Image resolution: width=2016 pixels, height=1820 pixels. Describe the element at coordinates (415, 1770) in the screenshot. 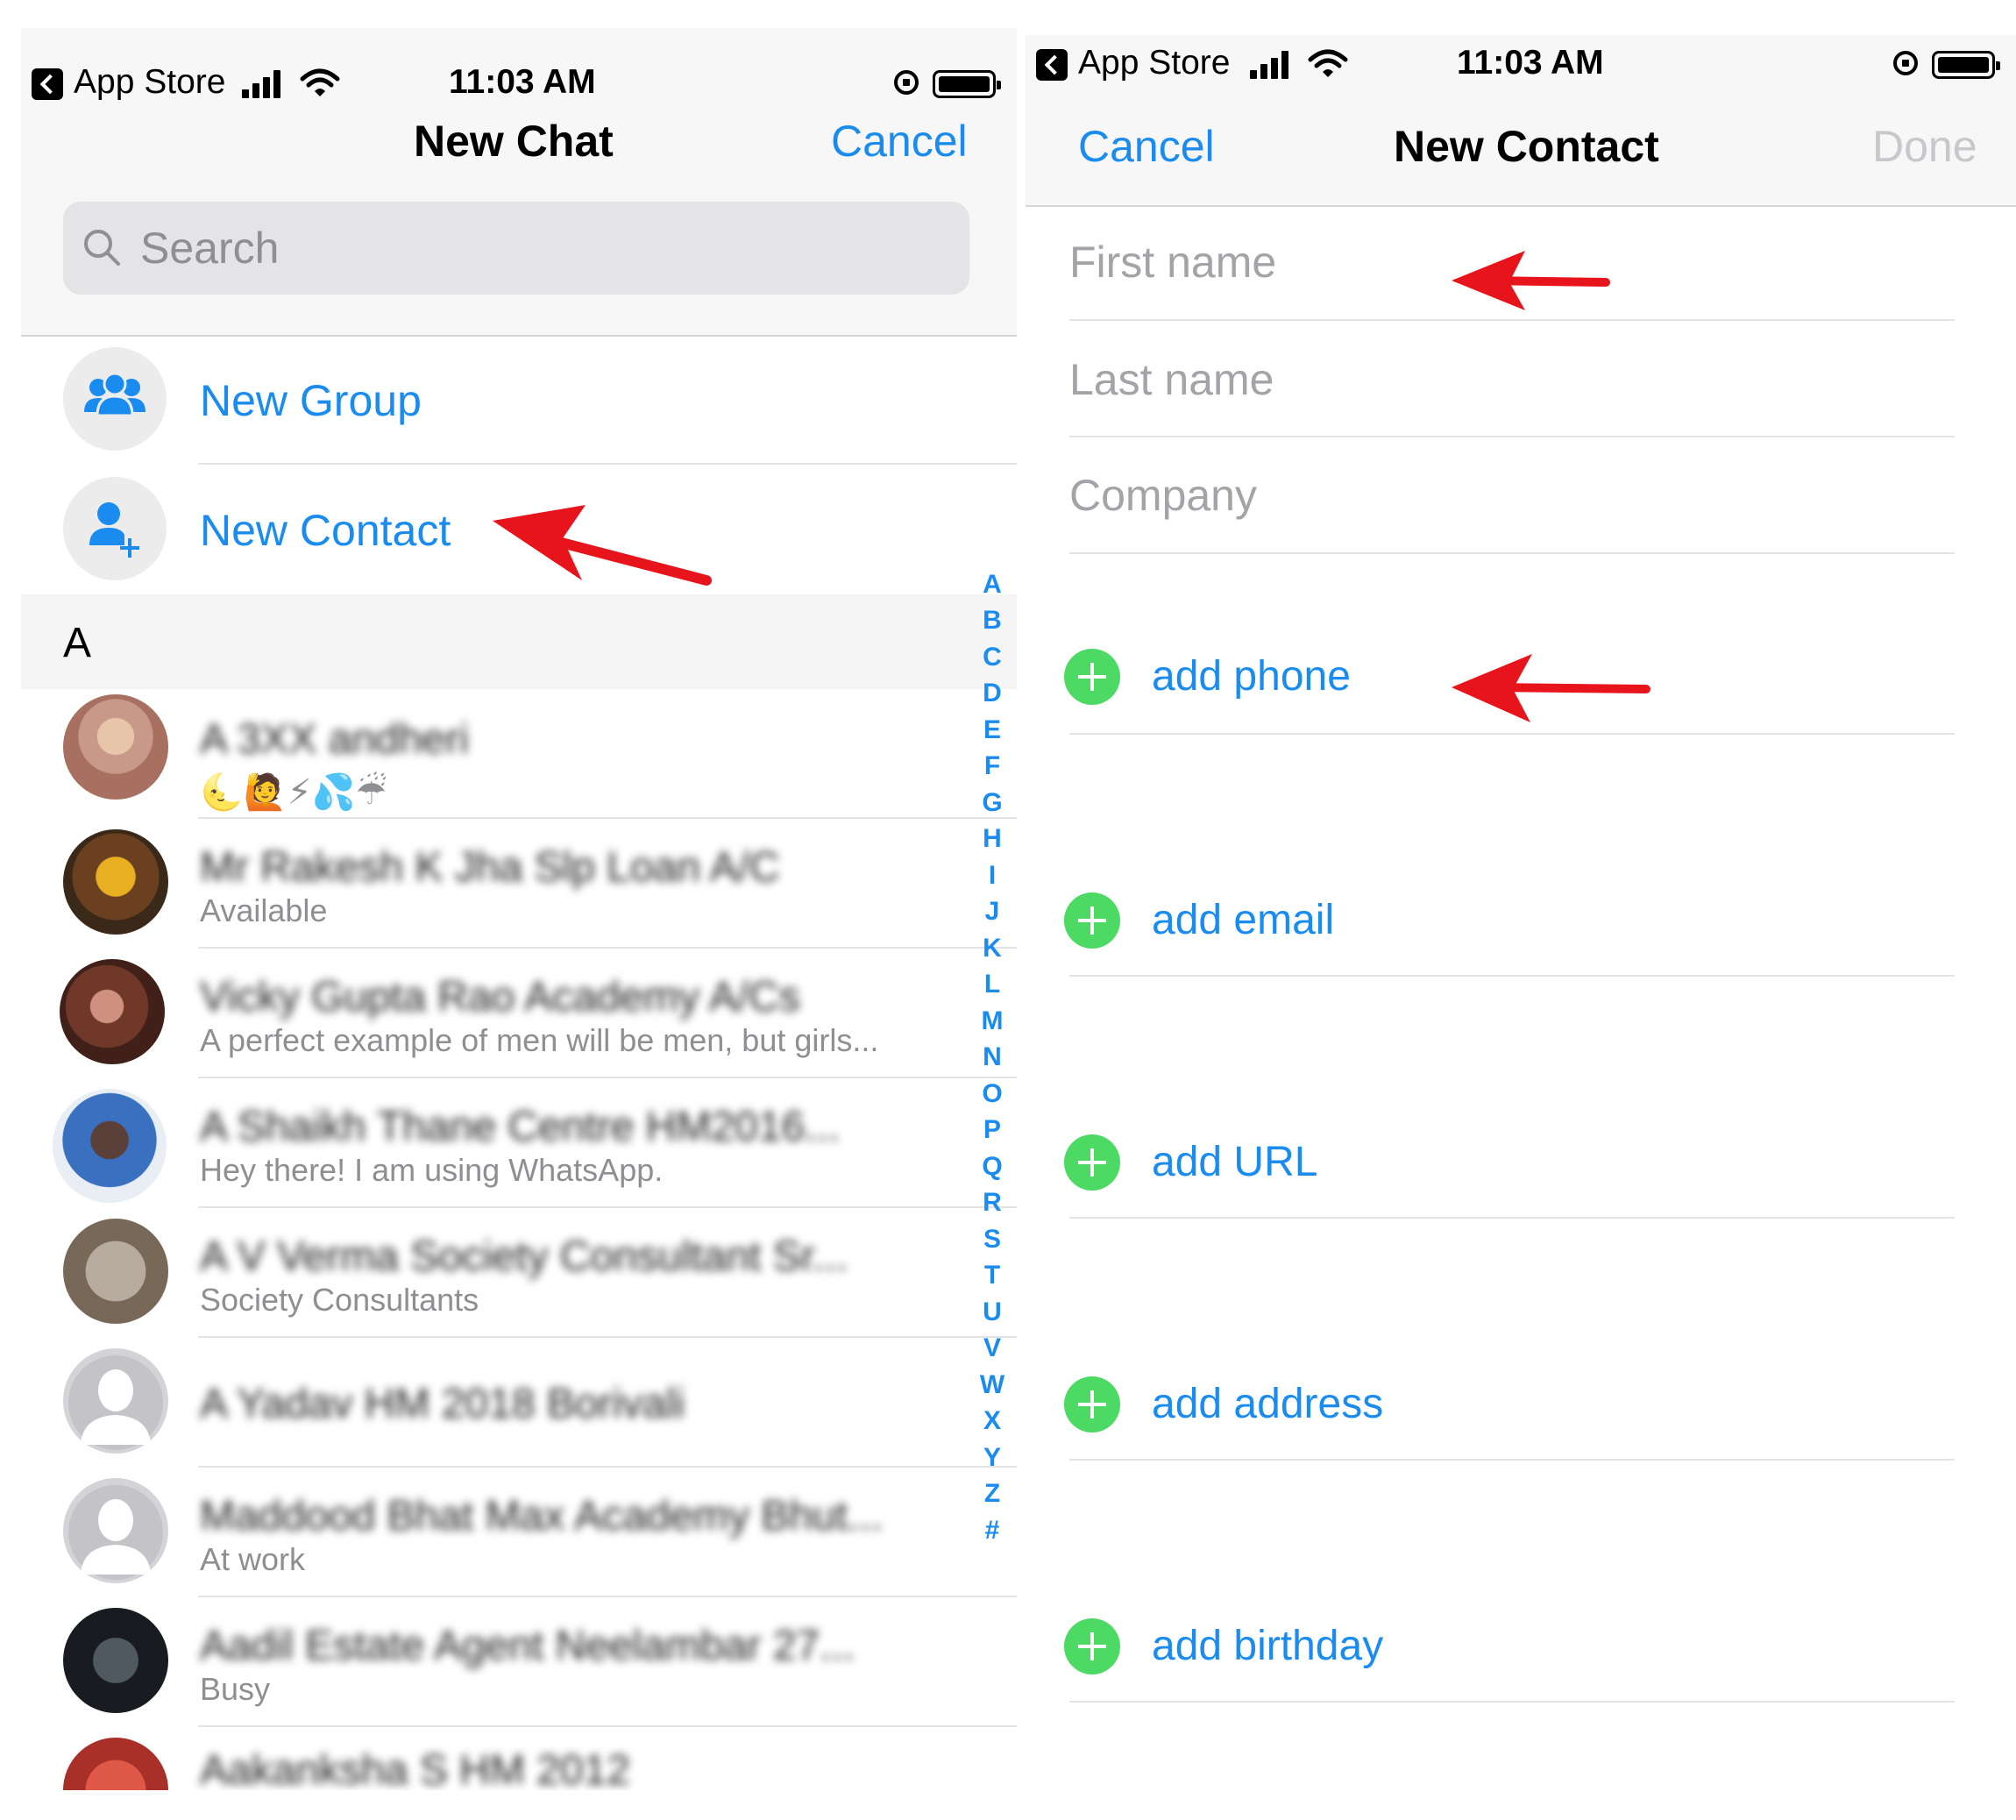

I see `contact-name: Aakanksha S HM 2012` at that location.